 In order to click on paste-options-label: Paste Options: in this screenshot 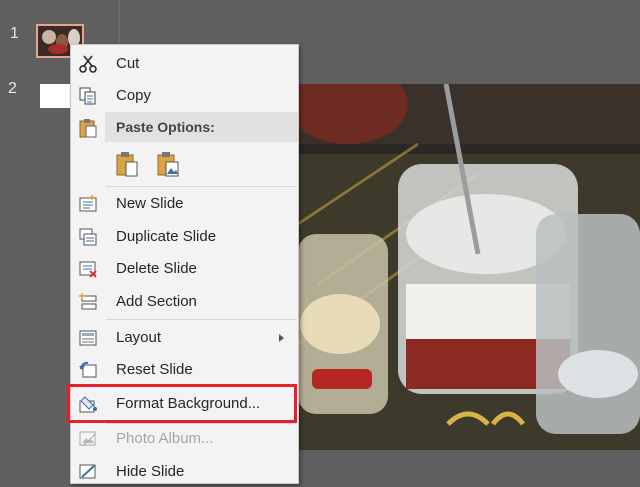, I will do `click(165, 127)`.